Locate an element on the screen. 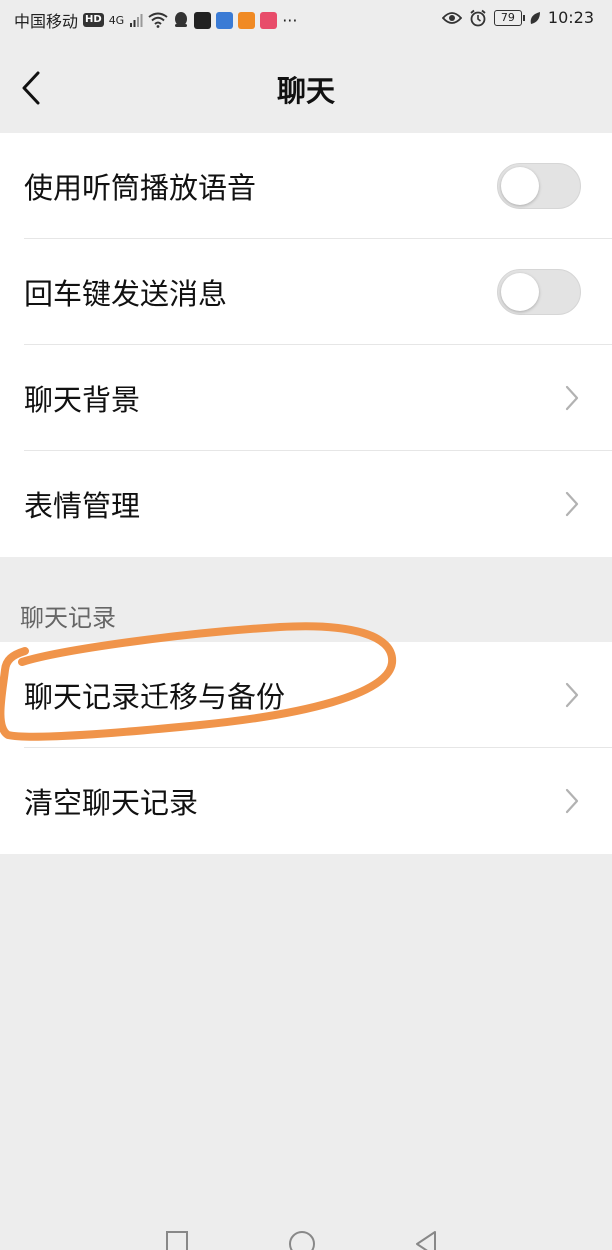  system-nav-bar is located at coordinates (301, 1240).